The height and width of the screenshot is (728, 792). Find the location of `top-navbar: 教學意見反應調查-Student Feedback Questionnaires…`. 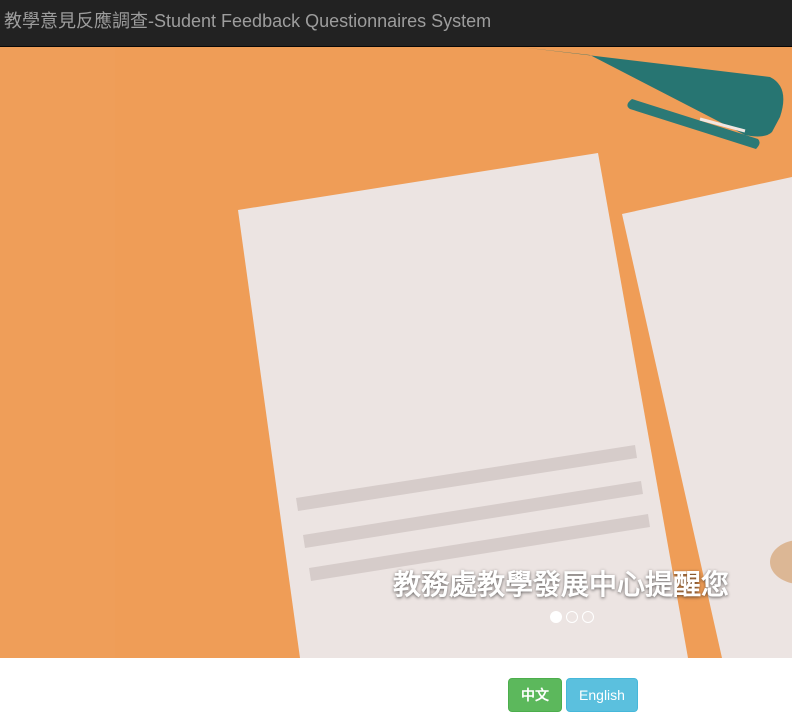

top-navbar: 教學意見反應調查-Student Feedback Questionnaires… is located at coordinates (396, 23).